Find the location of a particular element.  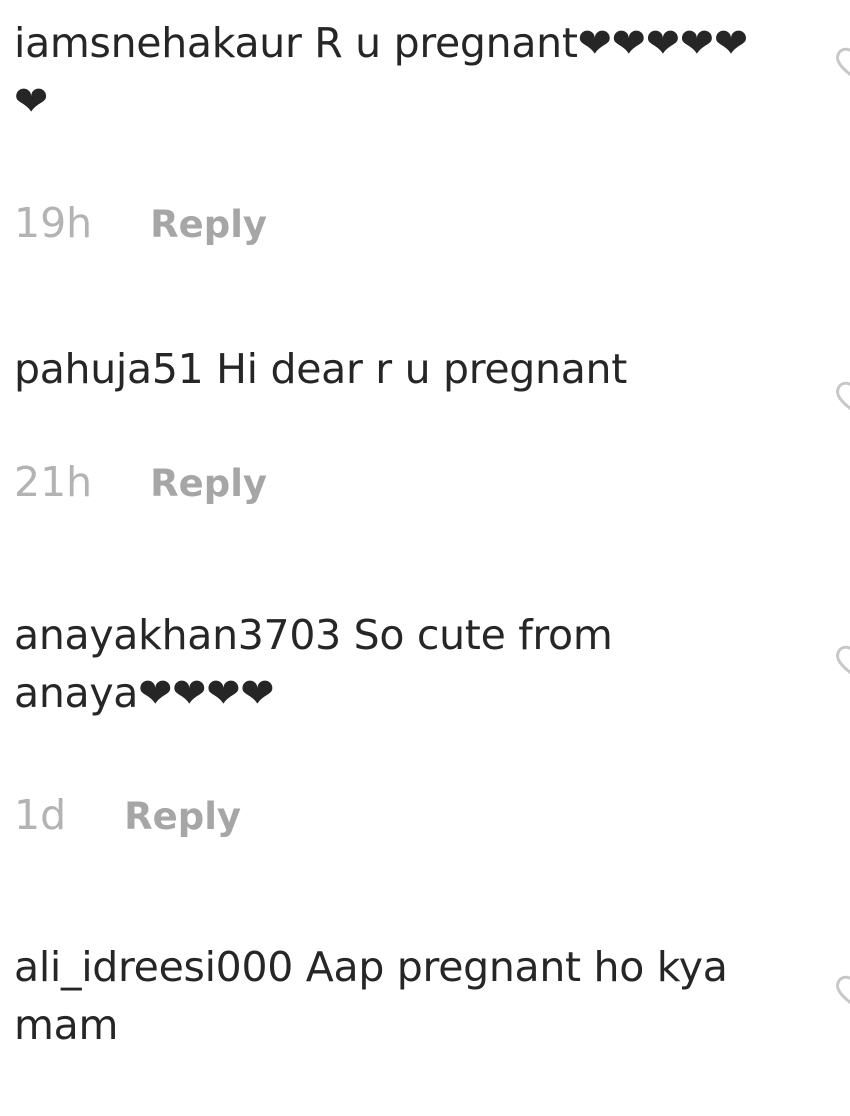

comment-text: ali_idreesi000 Aap pregnant ho kya mam is located at coordinates (384, 996).